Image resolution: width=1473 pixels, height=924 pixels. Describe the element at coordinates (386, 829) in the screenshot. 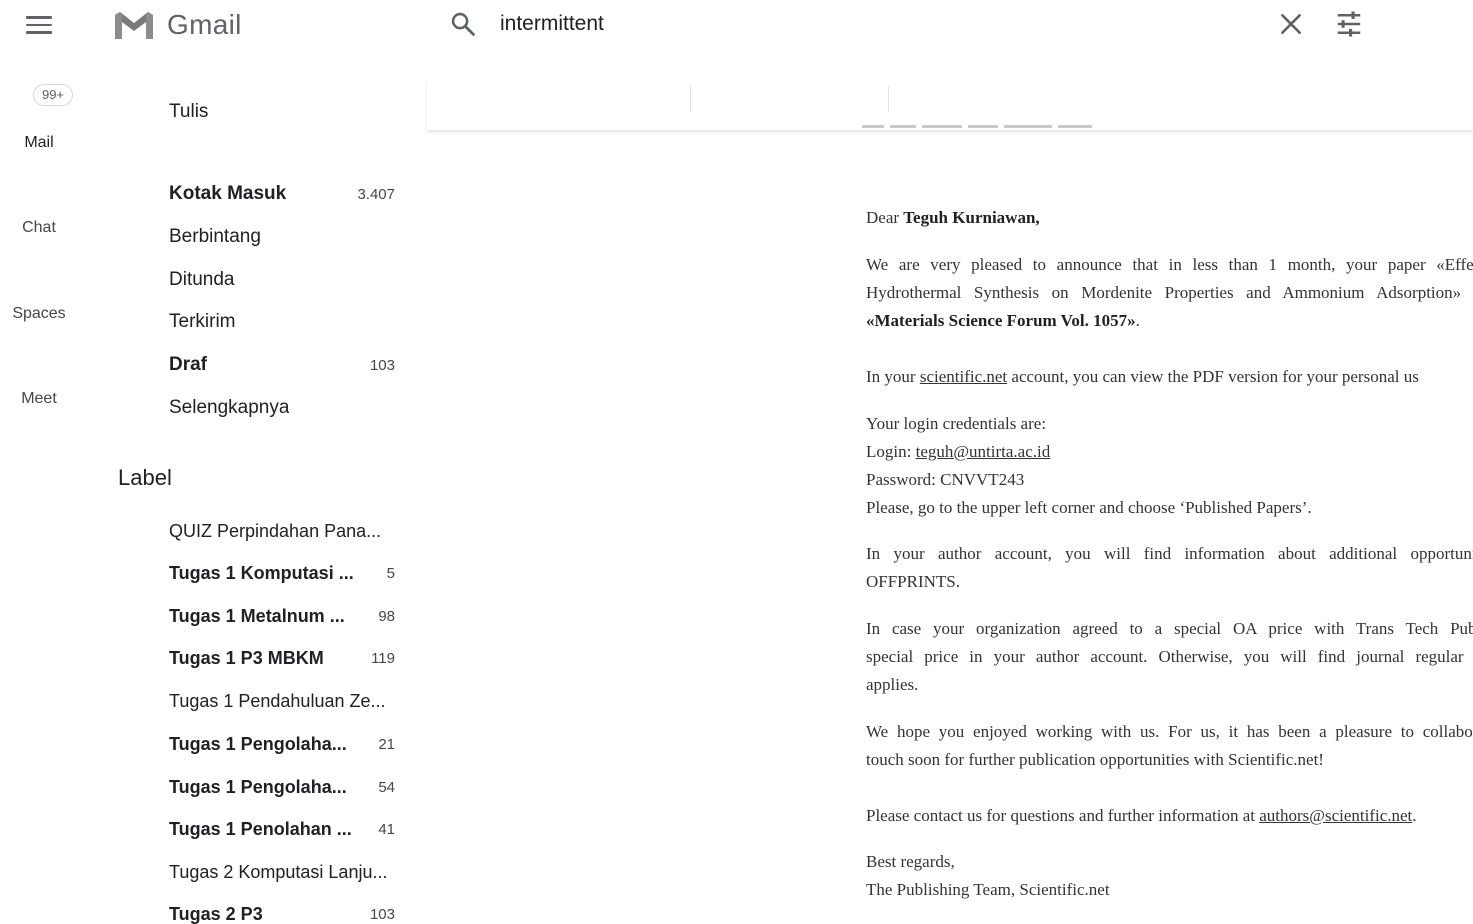

I see `label-count: 41` at that location.